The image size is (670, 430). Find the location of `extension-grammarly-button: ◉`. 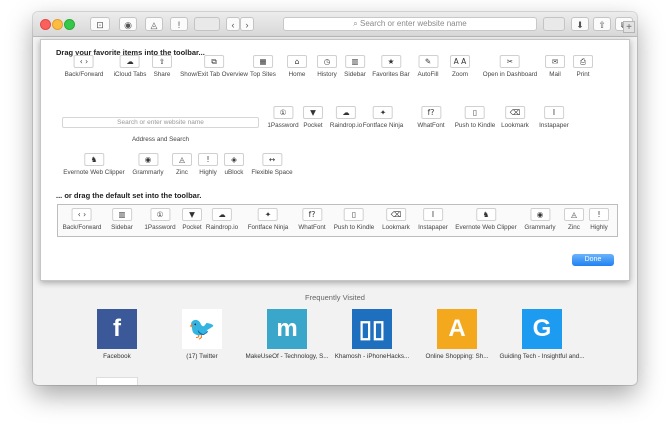

extension-grammarly-button: ◉ is located at coordinates (128, 24).